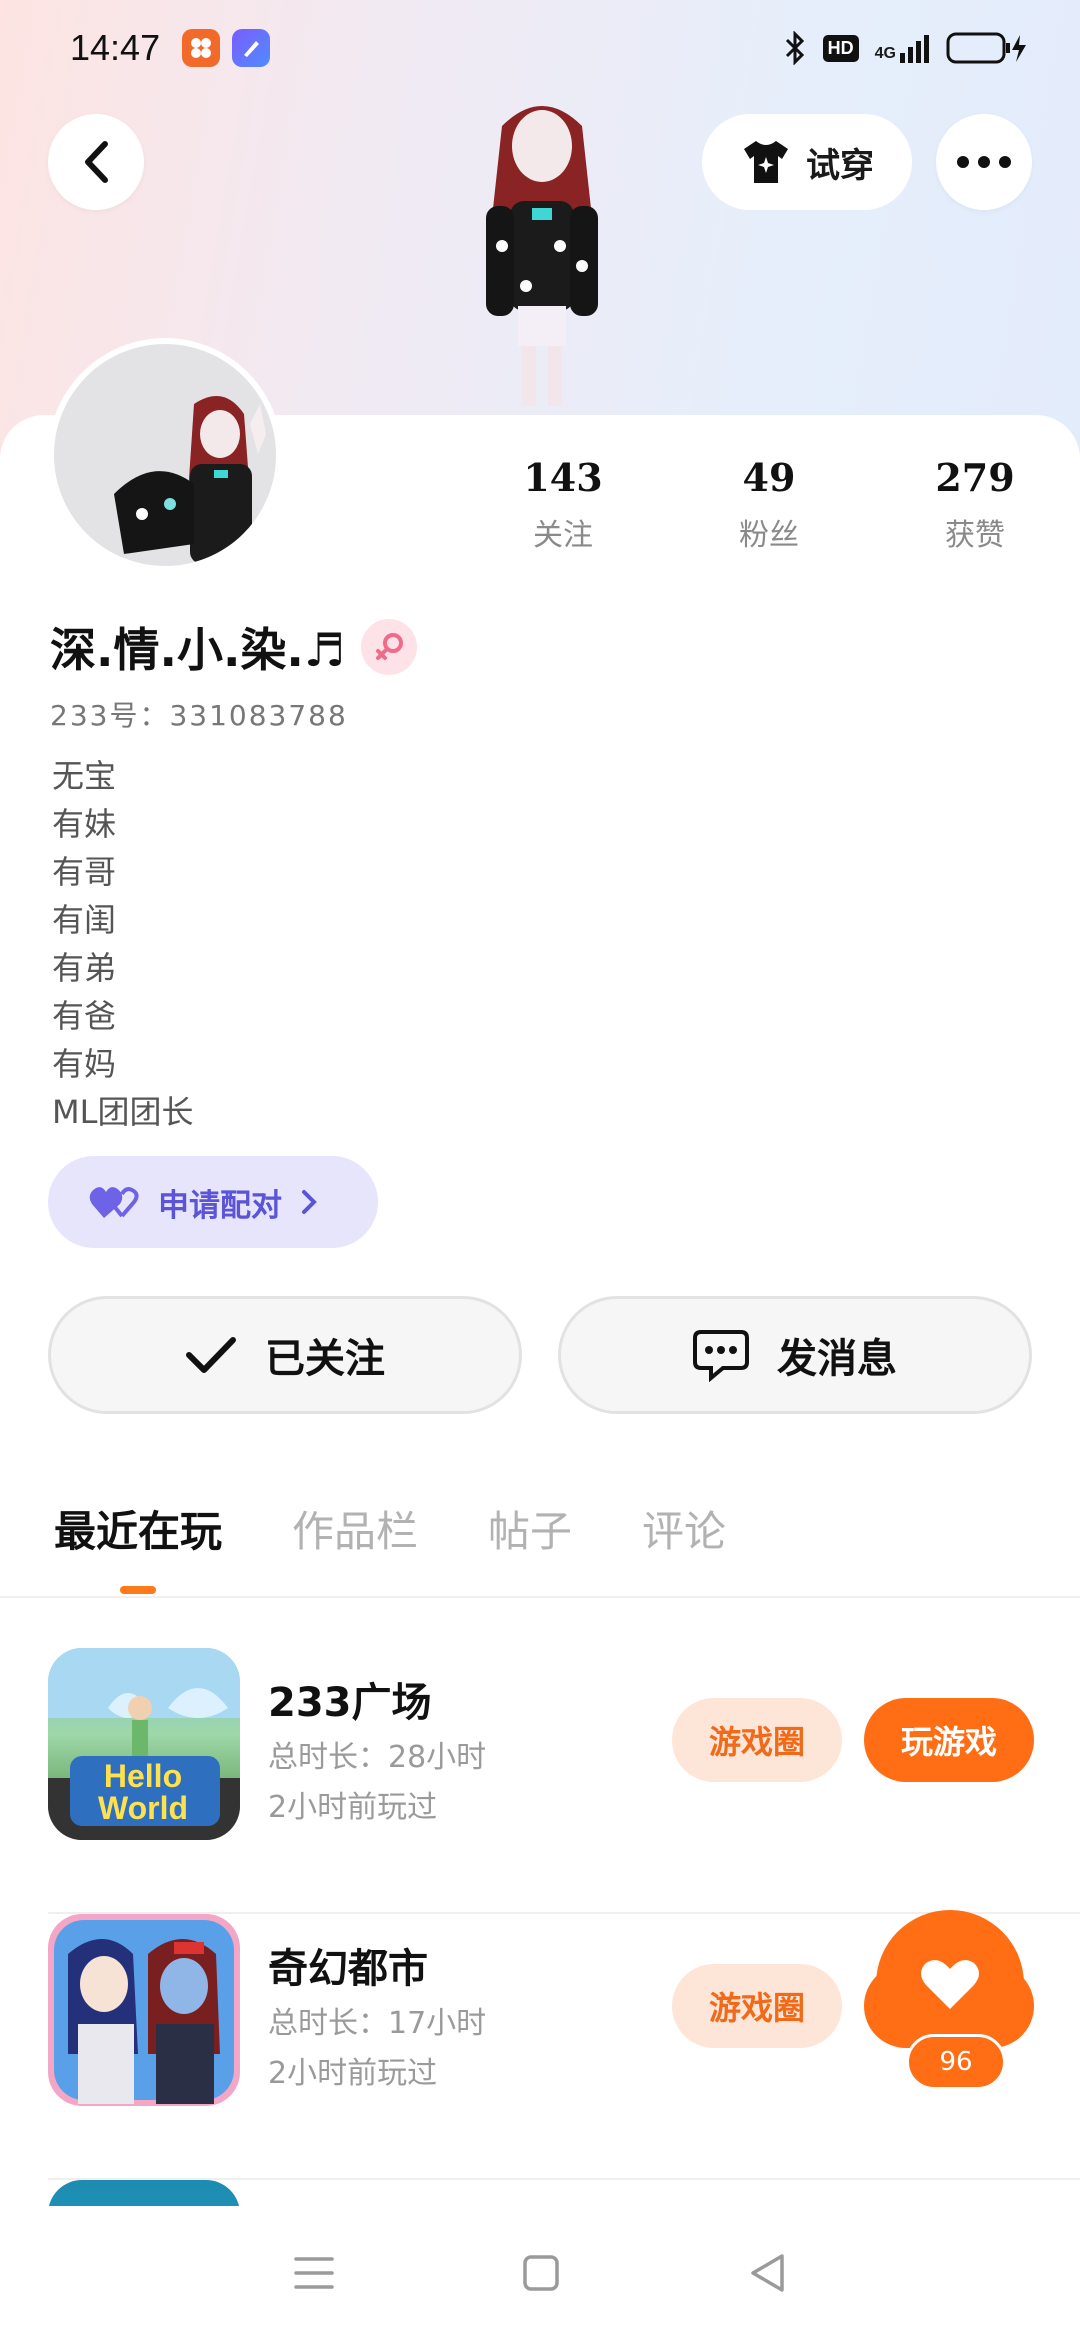  What do you see at coordinates (840, 165) in the screenshot?
I see `try-on-label: 试穿` at bounding box center [840, 165].